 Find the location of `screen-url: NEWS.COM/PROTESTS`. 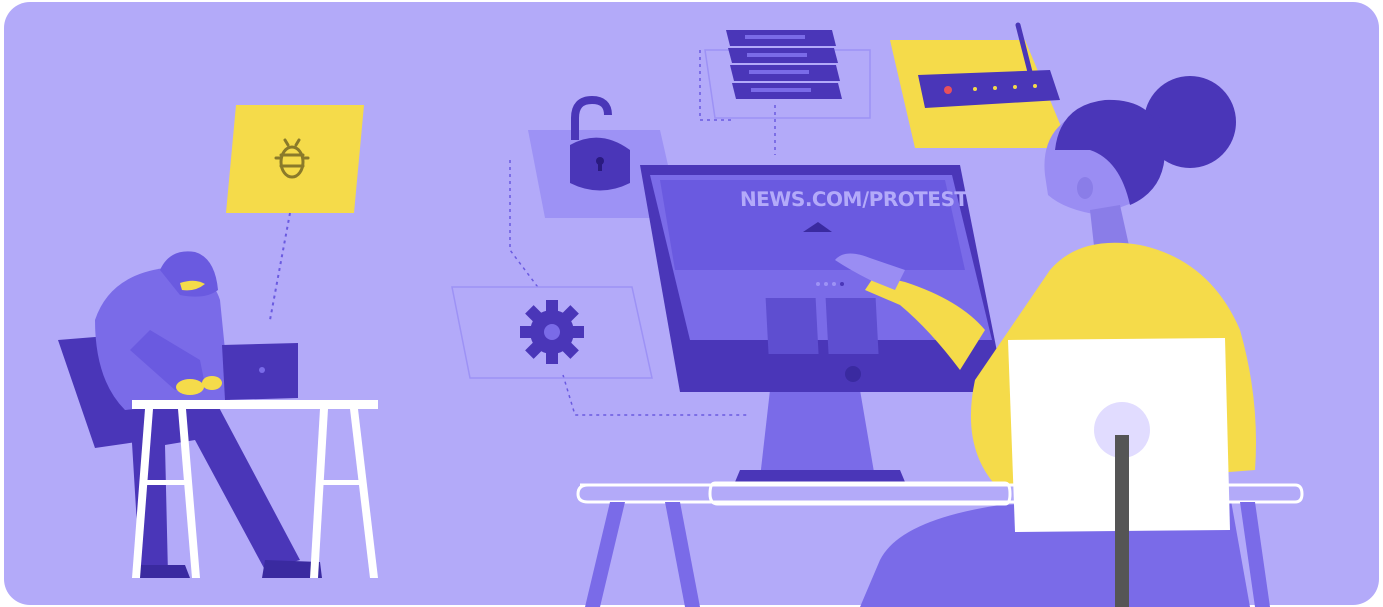

screen-url: NEWS.COM/PROTESTS is located at coordinates (861, 199).